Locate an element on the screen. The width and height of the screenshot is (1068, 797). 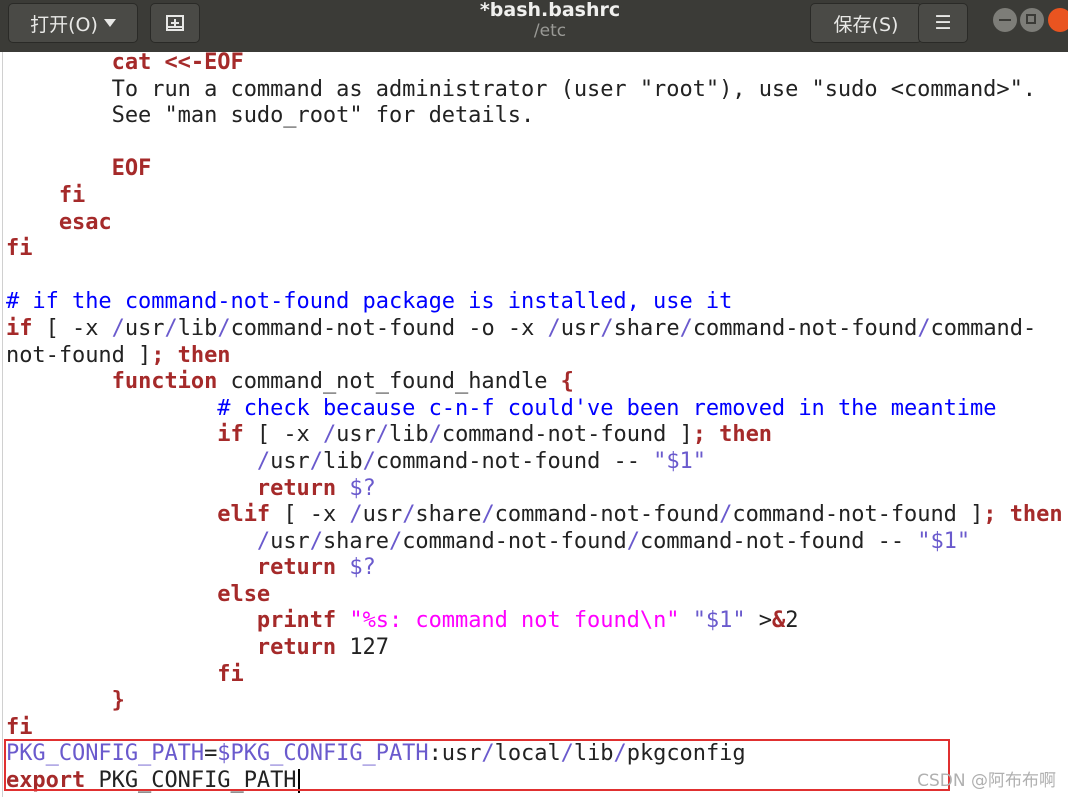
maximize-window-button is located at coordinates (1032, 20).